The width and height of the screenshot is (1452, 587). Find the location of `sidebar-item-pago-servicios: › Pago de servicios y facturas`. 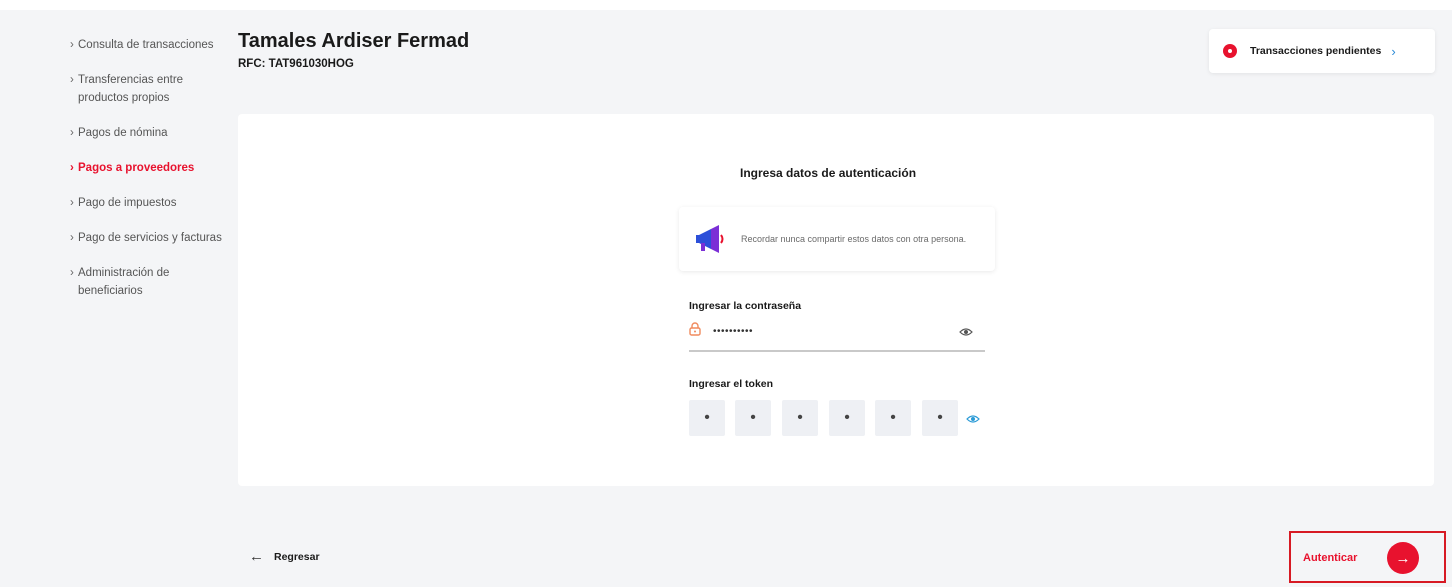

sidebar-item-pago-servicios: › Pago de servicios y facturas is located at coordinates (152, 238).